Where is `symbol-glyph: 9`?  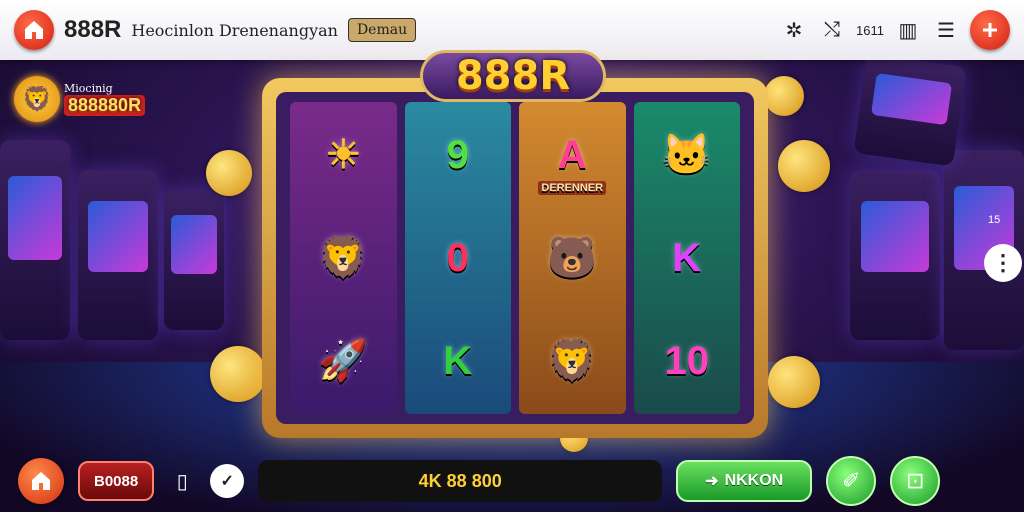 symbol-glyph: 9 is located at coordinates (457, 154).